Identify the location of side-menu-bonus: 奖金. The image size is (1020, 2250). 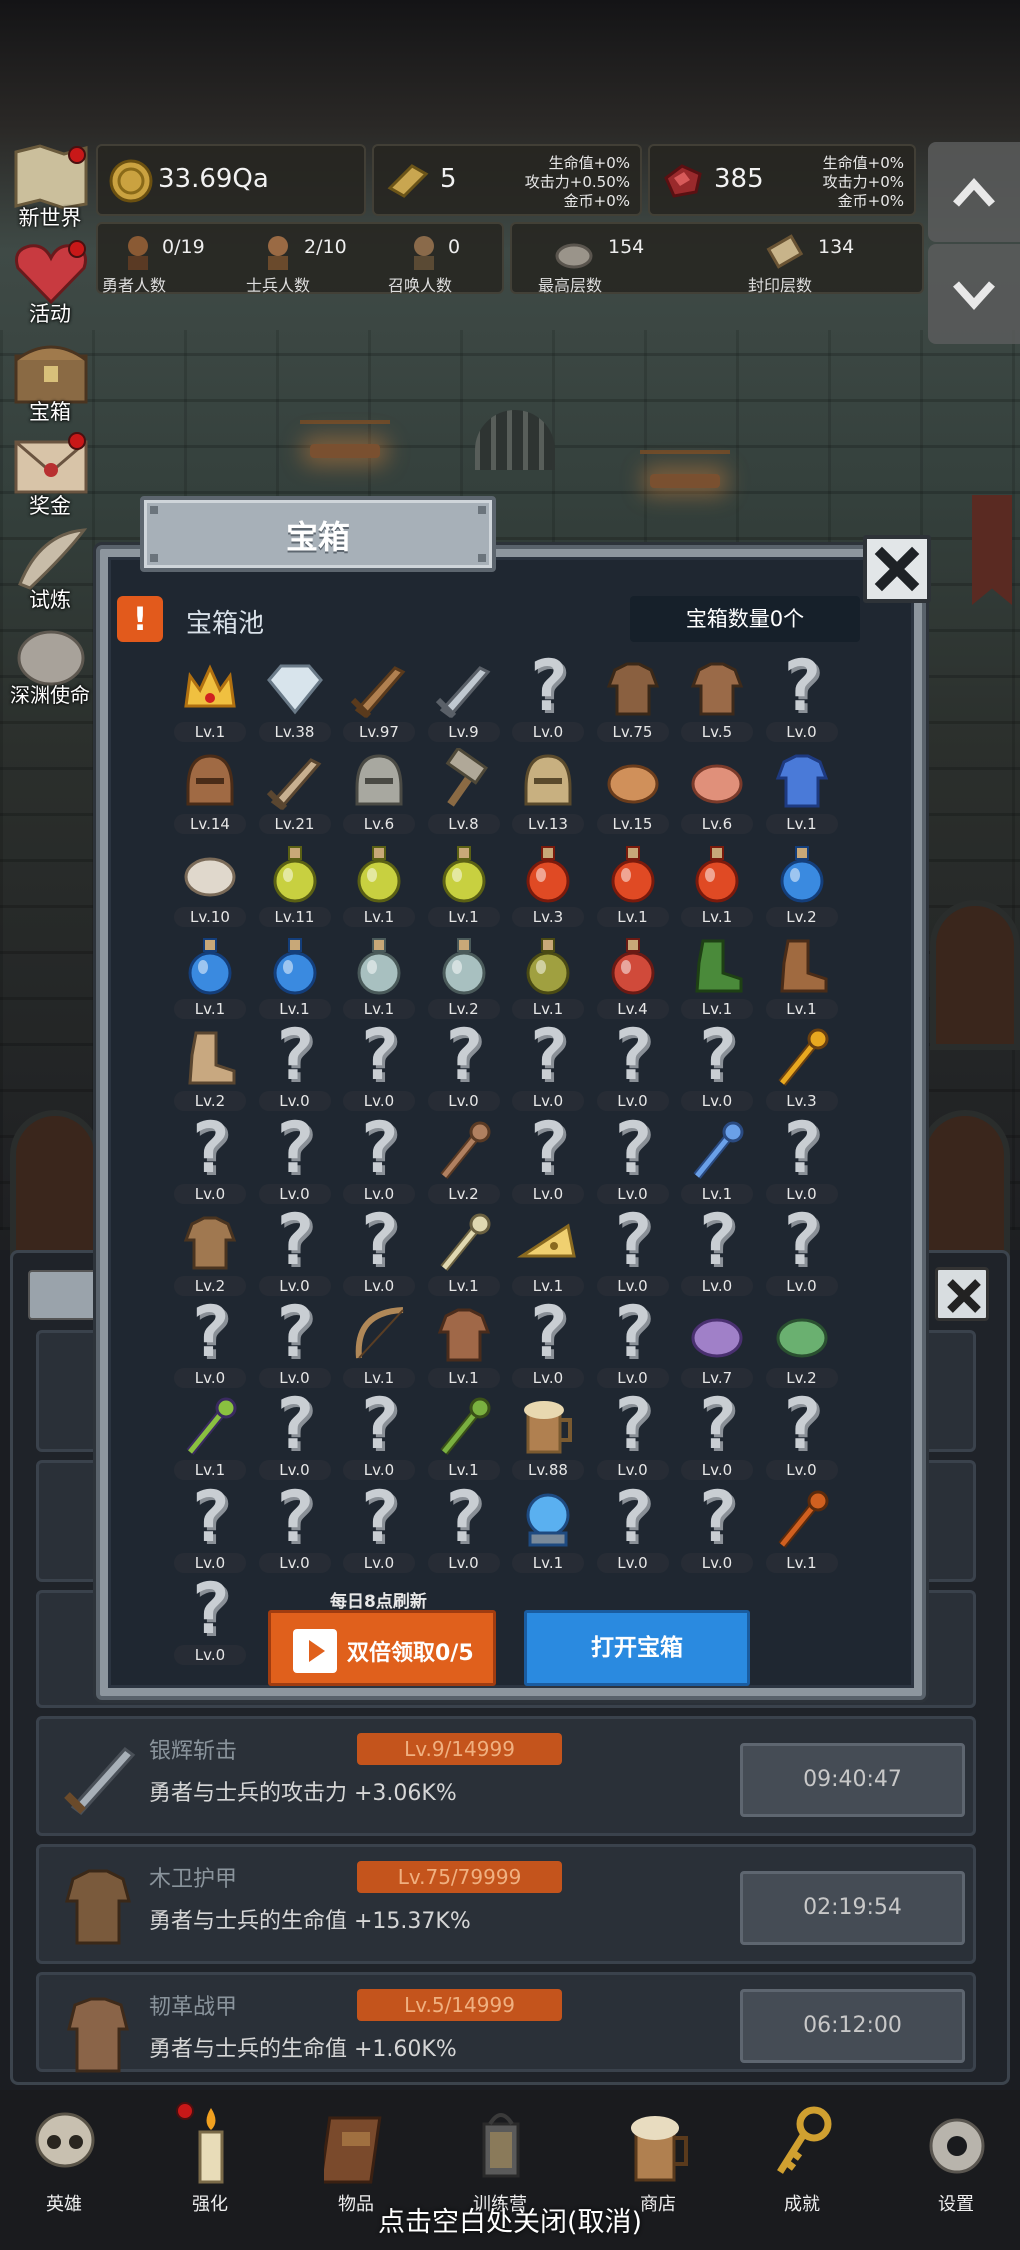
(50, 473).